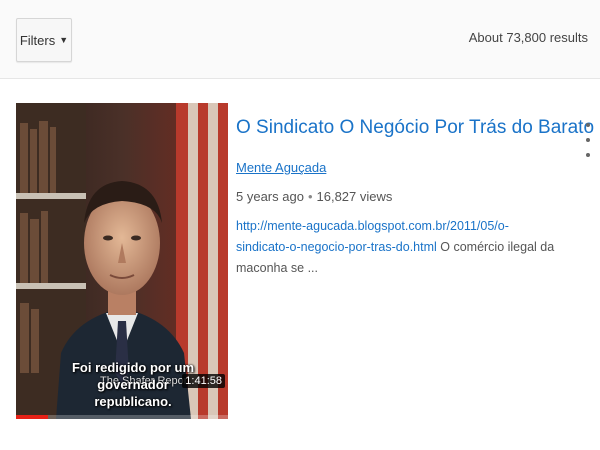 This screenshot has height=450, width=600. Describe the element at coordinates (281, 167) in the screenshot. I see `channel-link: Mente Aguçada` at that location.